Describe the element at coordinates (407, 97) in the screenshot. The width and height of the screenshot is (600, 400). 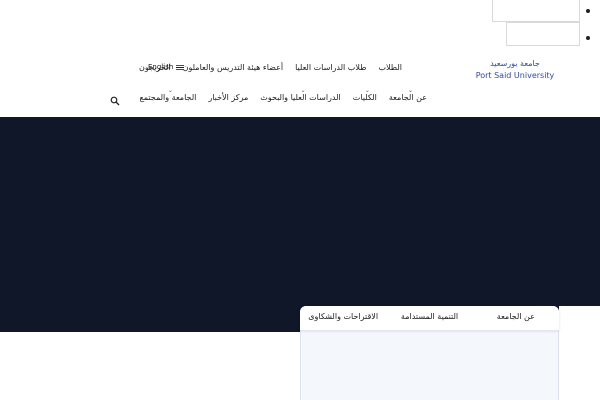
I see `nav-item-about-label: عن الجامعة` at that location.